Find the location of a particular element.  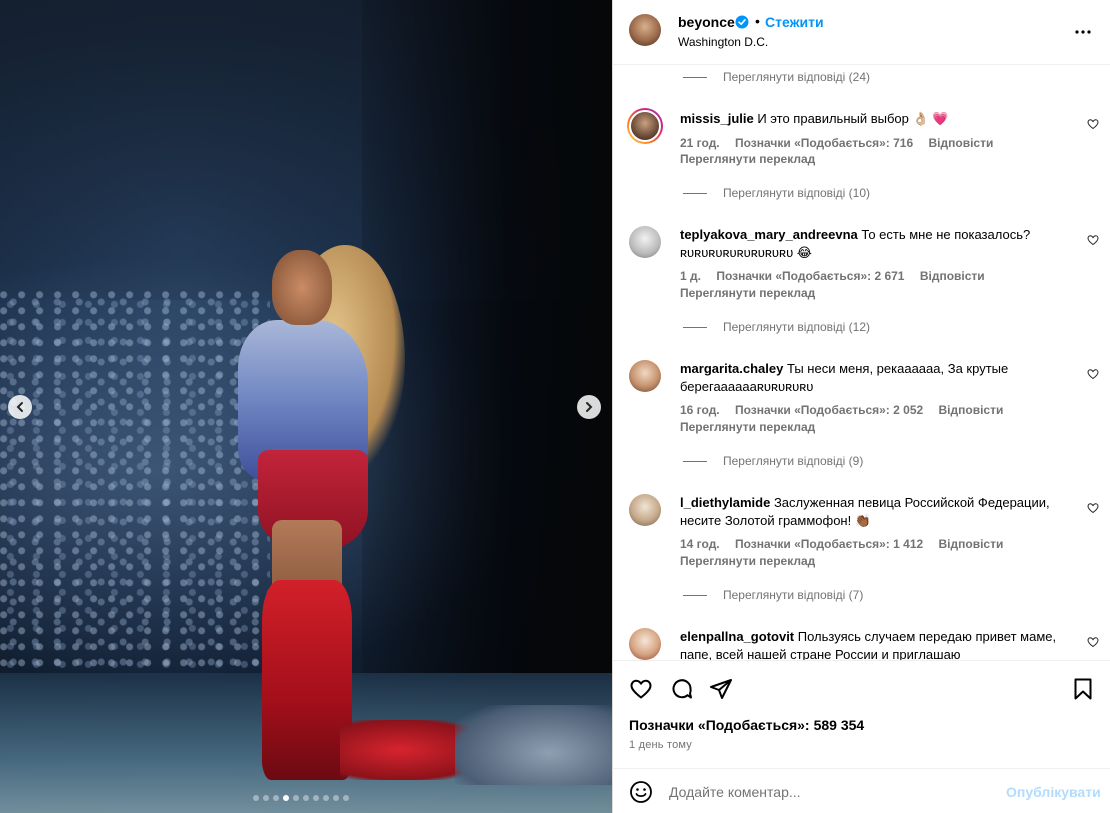

commenter-username: missis_julie is located at coordinates (717, 118).